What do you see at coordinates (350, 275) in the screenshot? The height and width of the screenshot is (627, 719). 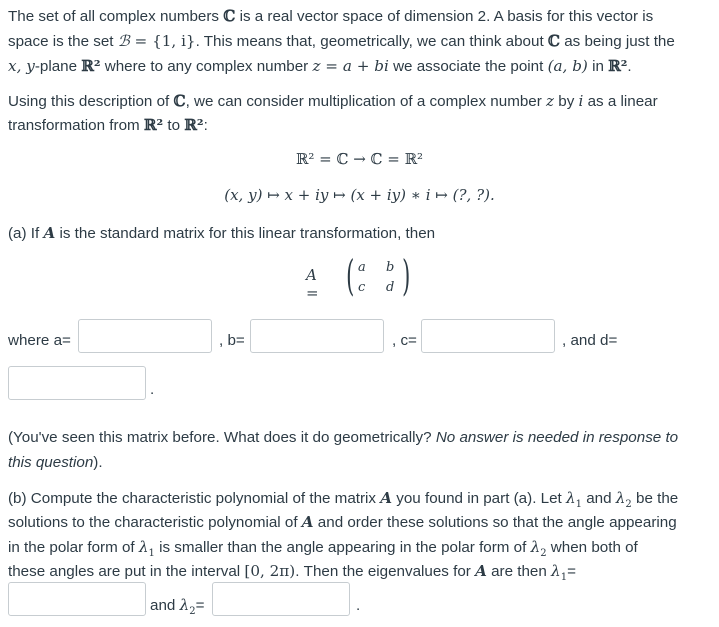 I see `left-paren: (` at bounding box center [350, 275].